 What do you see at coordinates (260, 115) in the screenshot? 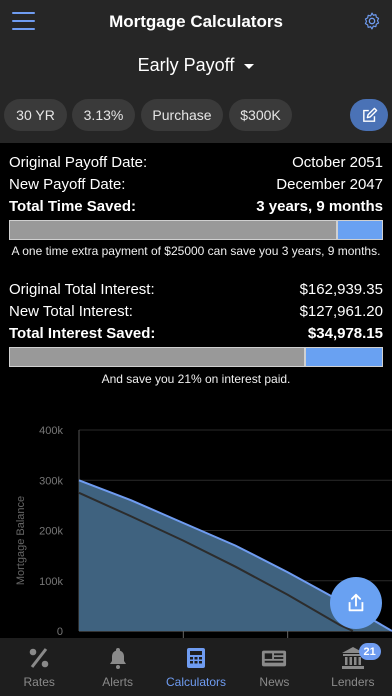
I see `loan-amount-chip: $300K` at bounding box center [260, 115].